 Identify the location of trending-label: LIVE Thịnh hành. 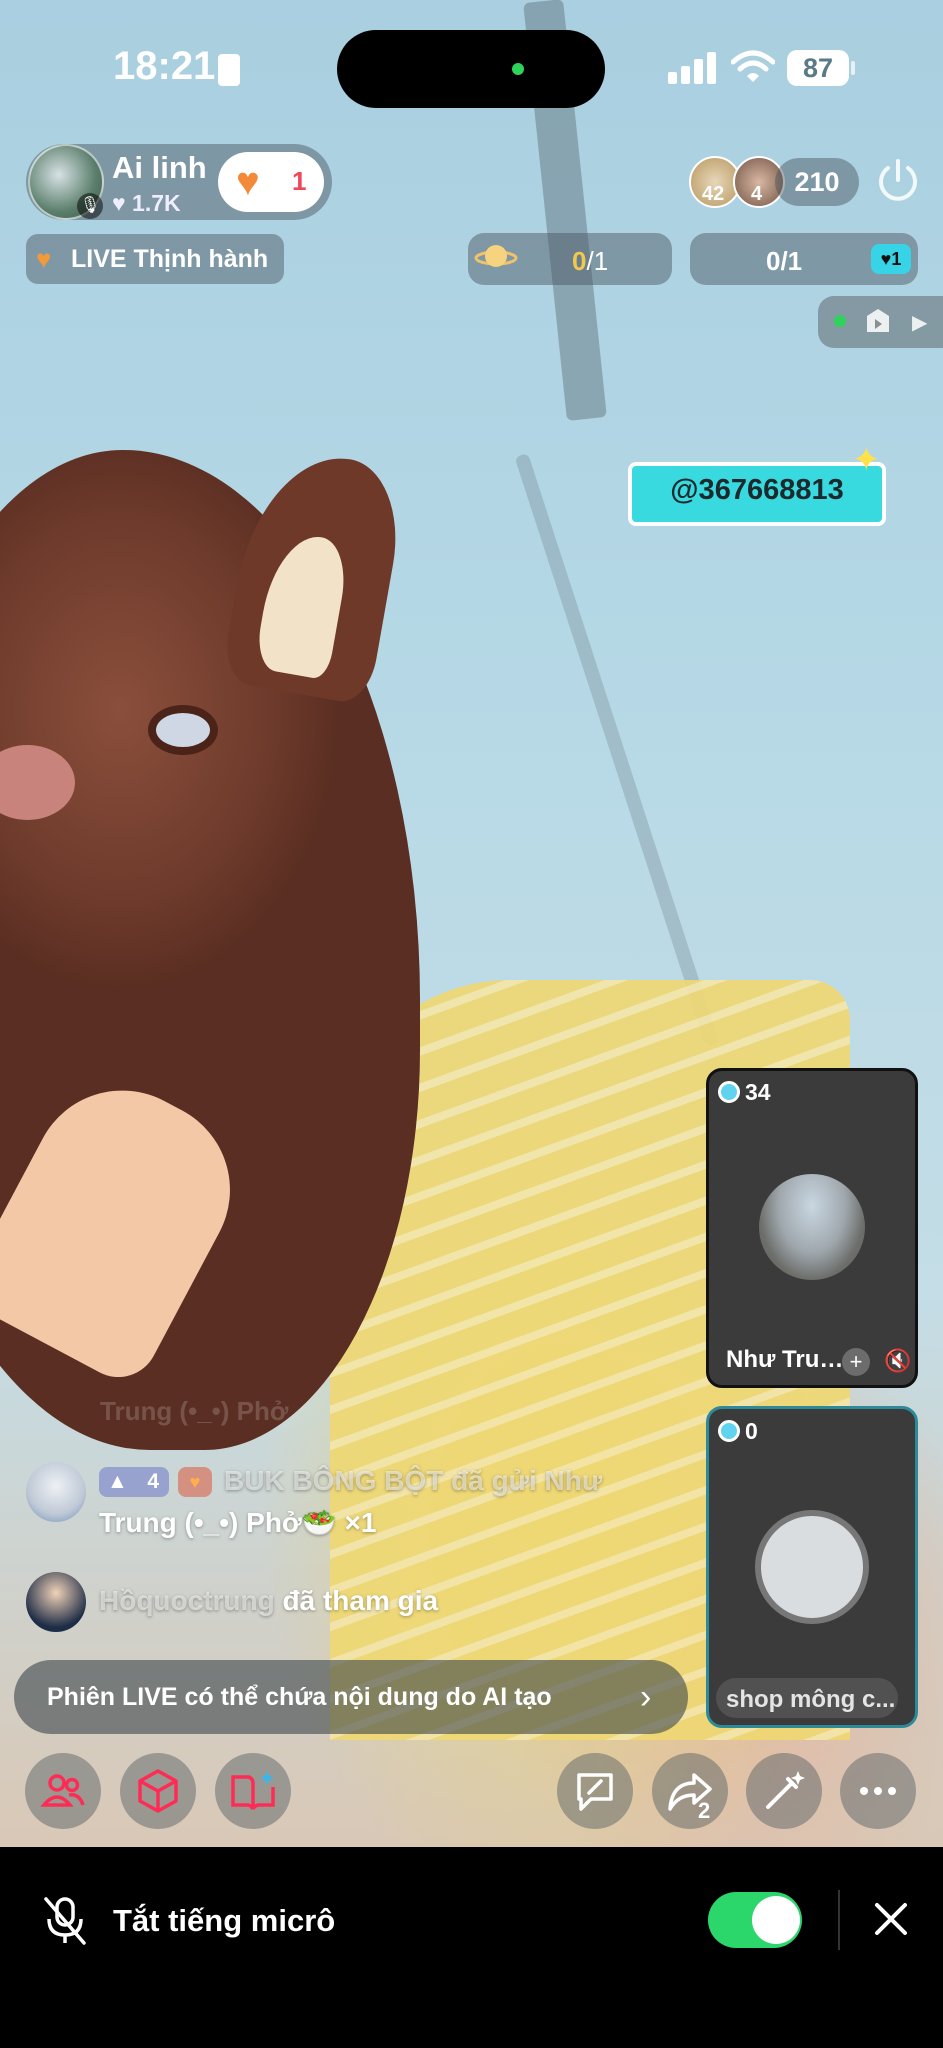
(170, 259).